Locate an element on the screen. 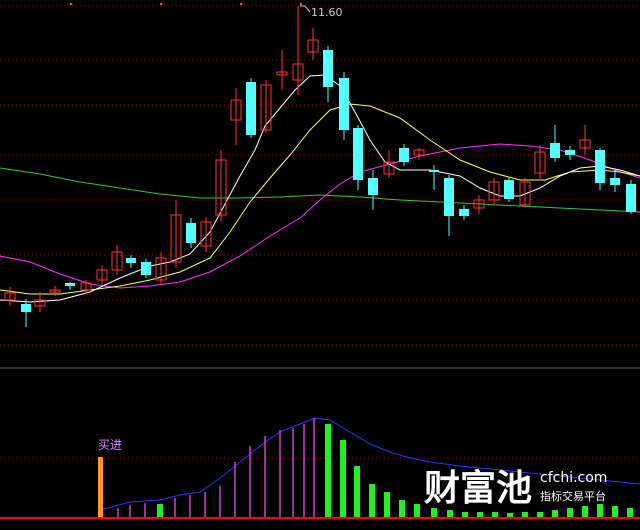  ma-line-green is located at coordinates (320, 190).